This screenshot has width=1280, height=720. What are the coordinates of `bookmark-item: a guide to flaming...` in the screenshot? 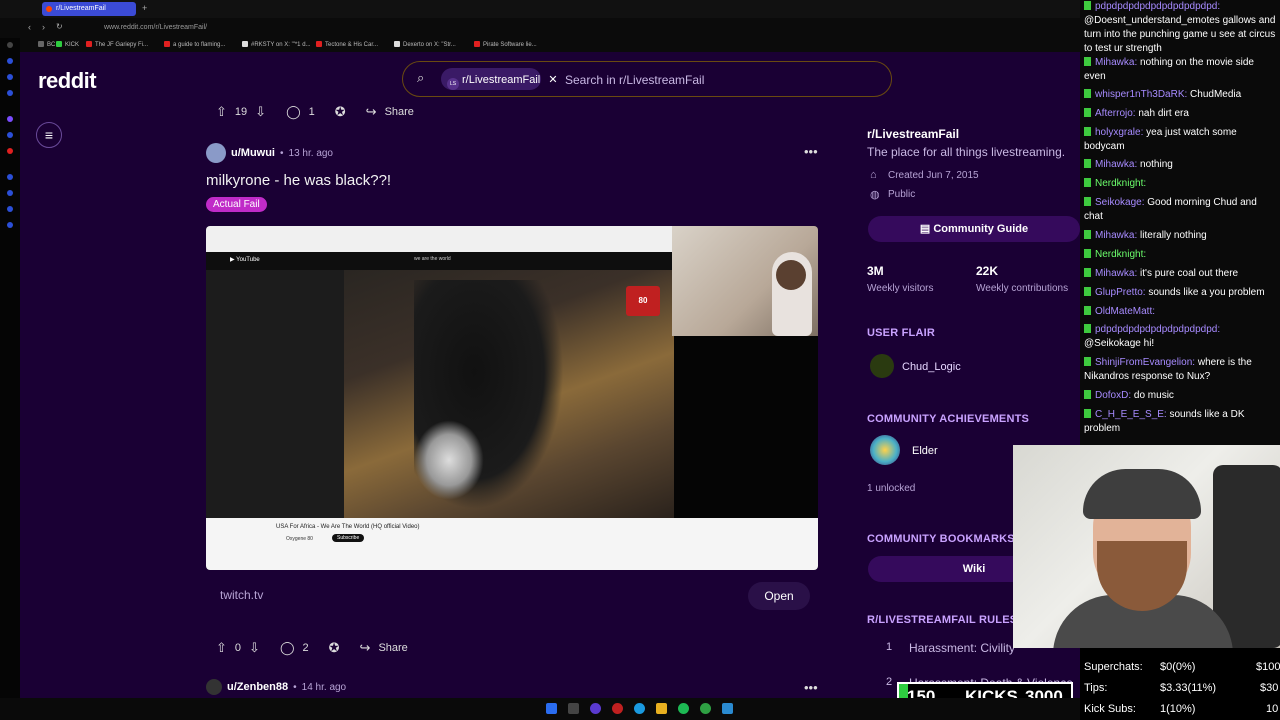 It's located at (194, 44).